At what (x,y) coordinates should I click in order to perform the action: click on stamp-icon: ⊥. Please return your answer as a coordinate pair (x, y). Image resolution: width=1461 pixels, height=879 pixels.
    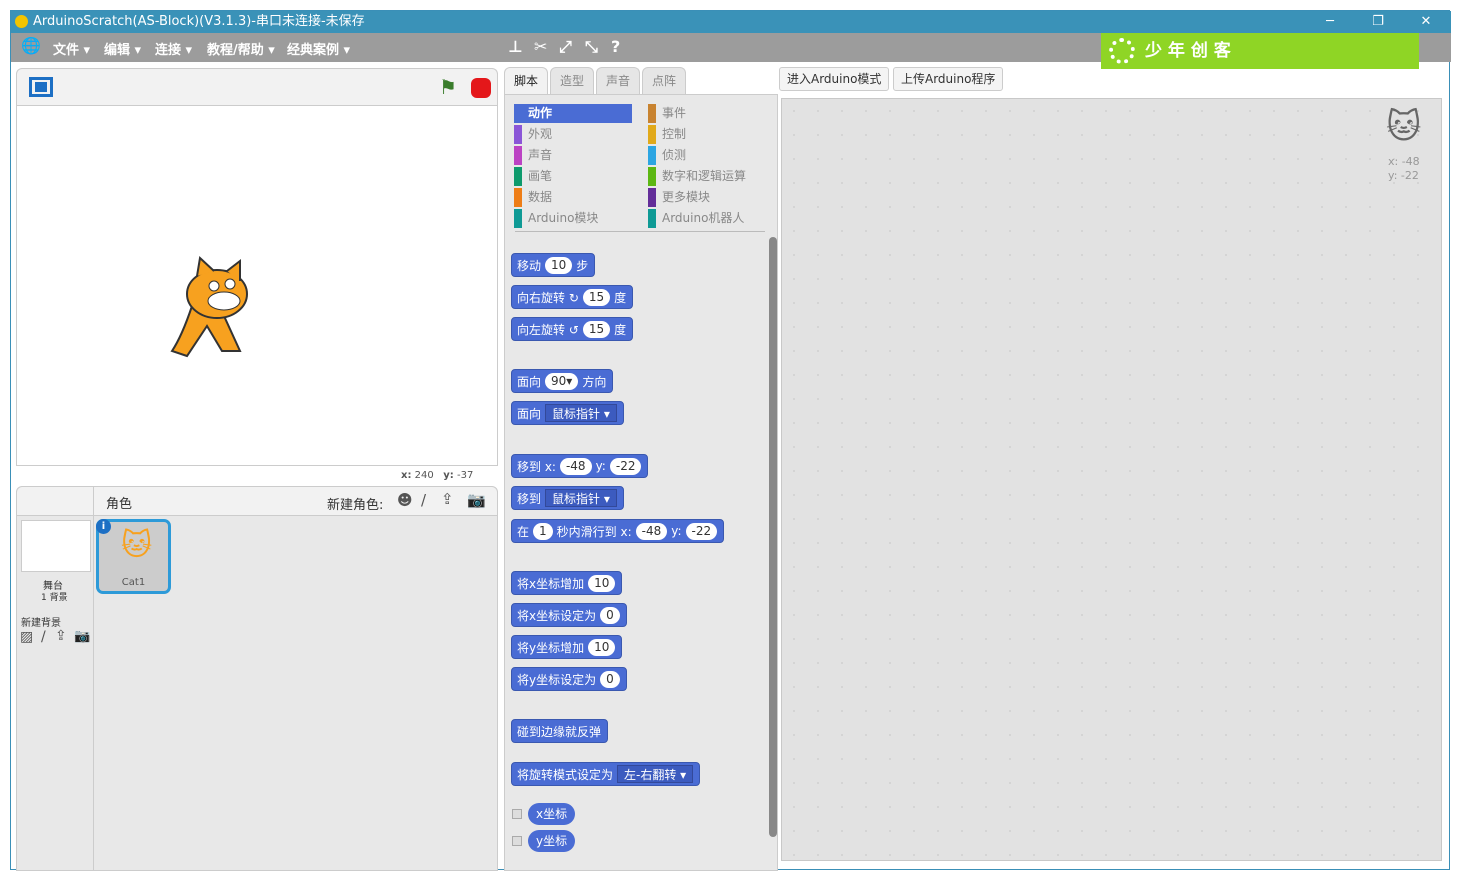
    Looking at the image, I should click on (515, 46).